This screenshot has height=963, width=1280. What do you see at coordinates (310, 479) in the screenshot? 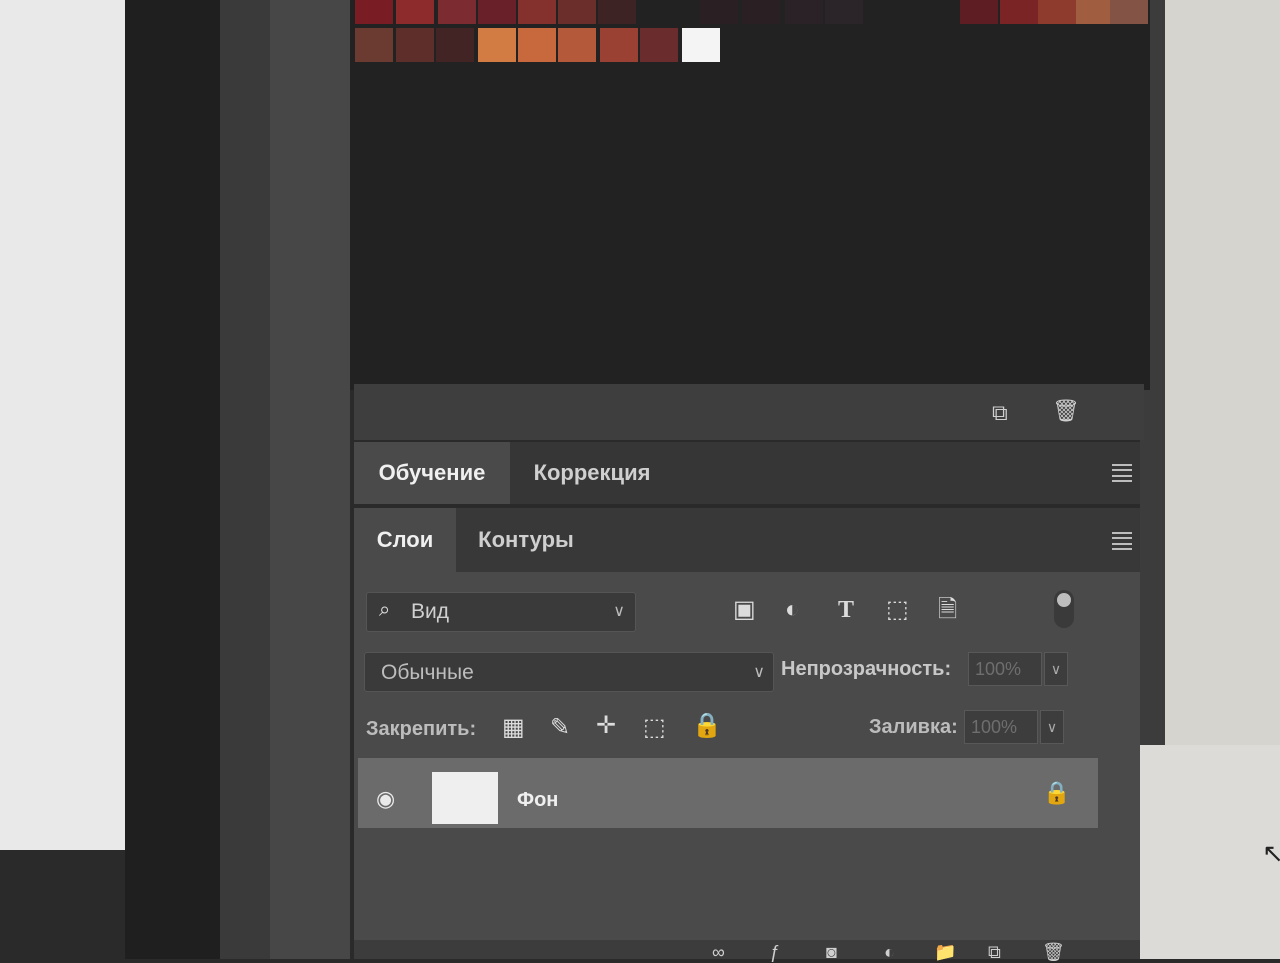
I see `panel-column` at bounding box center [310, 479].